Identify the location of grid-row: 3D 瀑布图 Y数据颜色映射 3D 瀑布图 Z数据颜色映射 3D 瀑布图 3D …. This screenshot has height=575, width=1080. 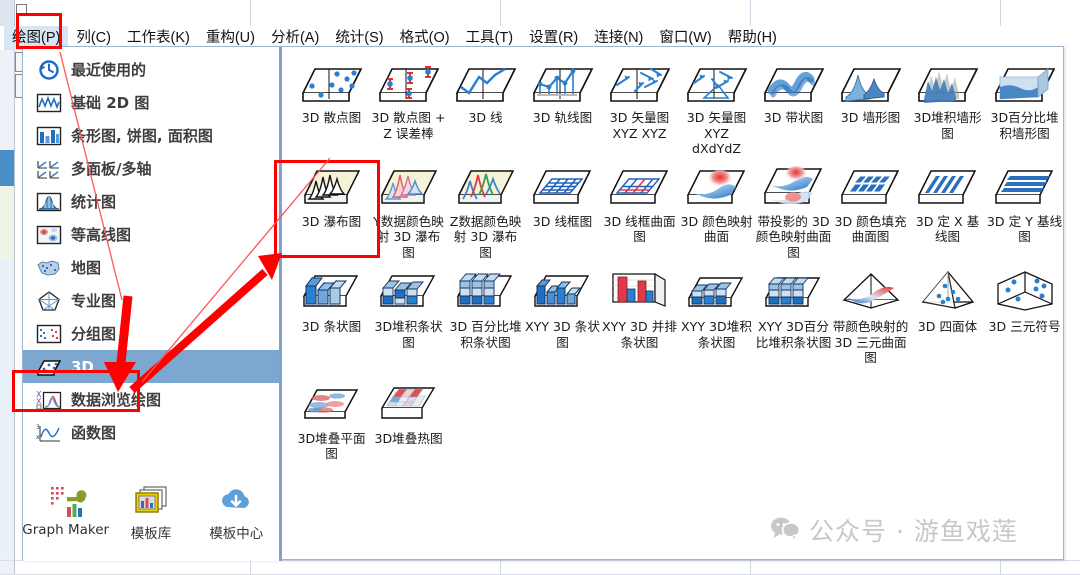
(678, 211).